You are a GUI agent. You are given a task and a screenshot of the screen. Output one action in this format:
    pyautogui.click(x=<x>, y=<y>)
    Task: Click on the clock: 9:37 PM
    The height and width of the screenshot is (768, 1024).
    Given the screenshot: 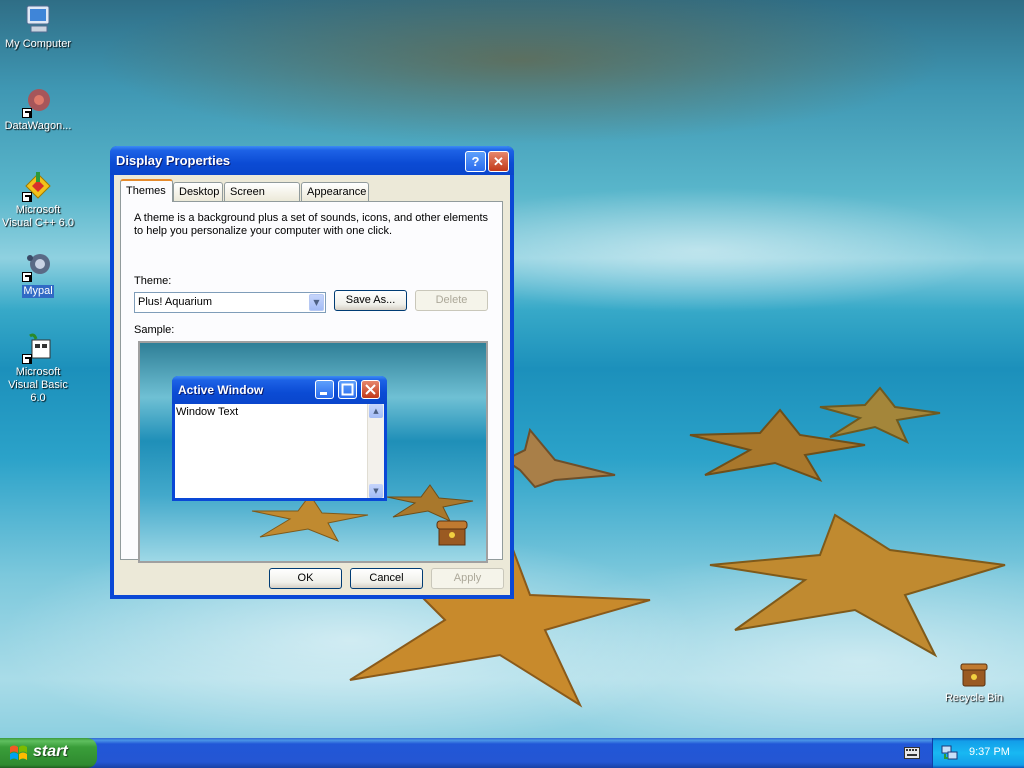 What is the action you would take?
    pyautogui.click(x=989, y=752)
    